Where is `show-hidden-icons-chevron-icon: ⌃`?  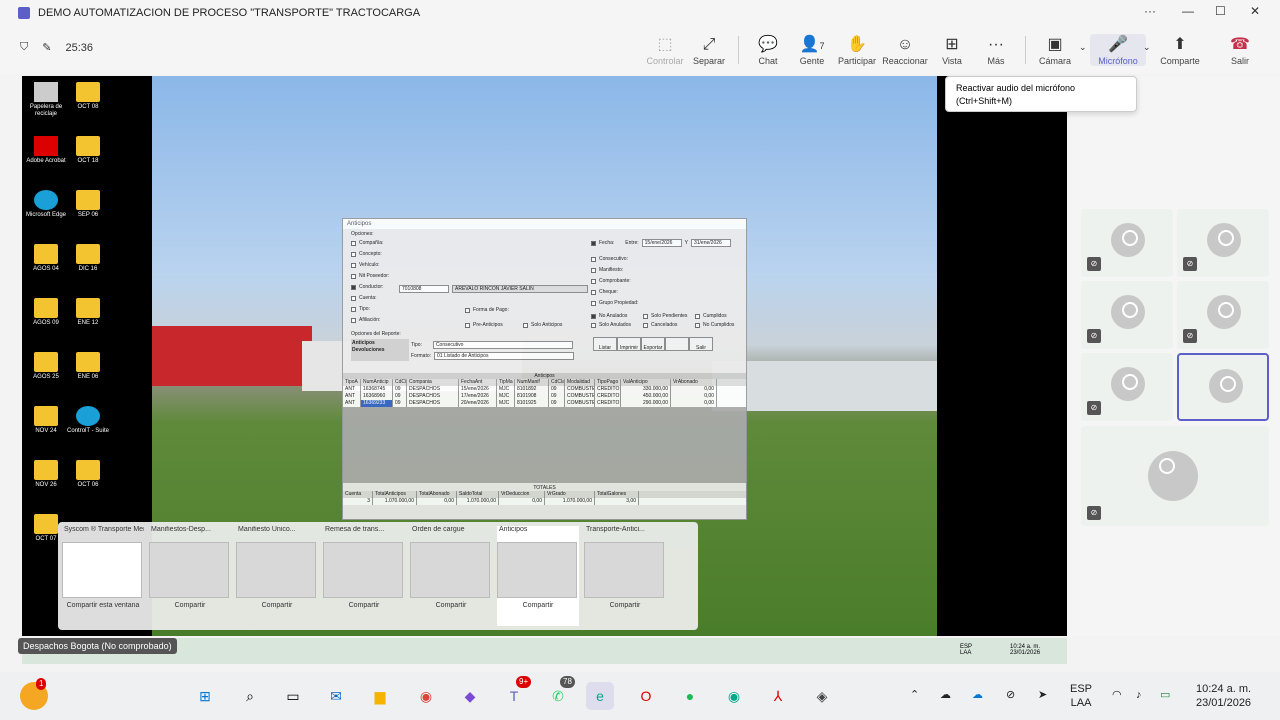 show-hidden-icons-chevron-icon: ⌃ is located at coordinates (914, 695).